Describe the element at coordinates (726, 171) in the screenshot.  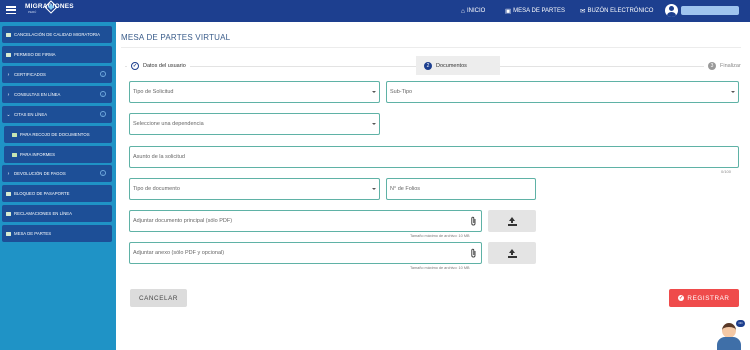
I see `asunto-char-counter: 0/100` at that location.